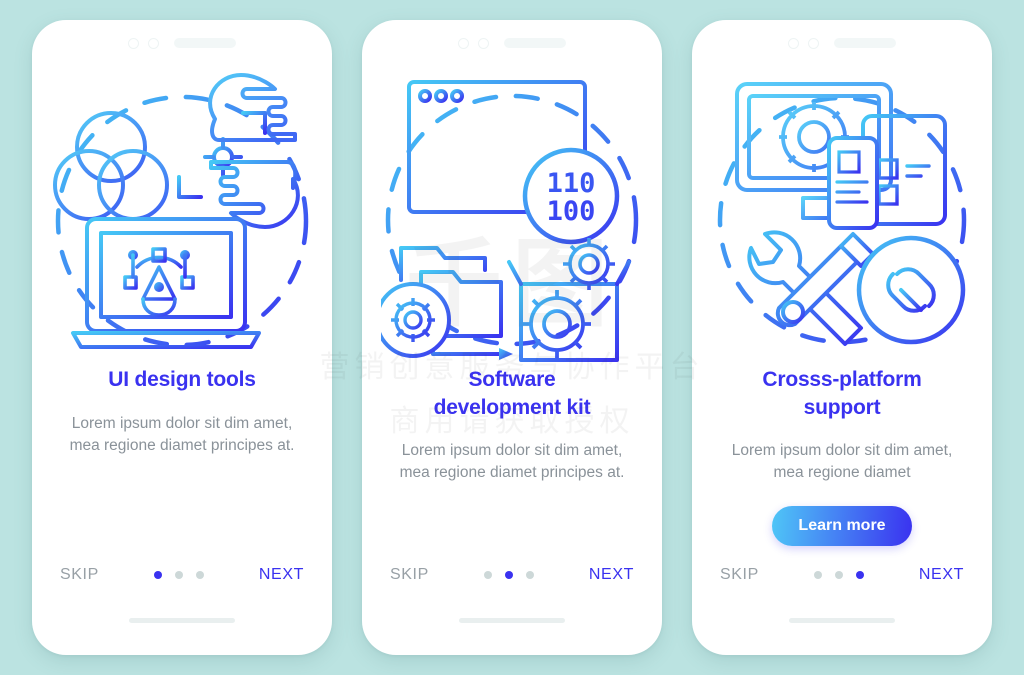 This screenshot has height=675, width=1024. Describe the element at coordinates (842, 526) in the screenshot. I see `learn-more-button: Learn more` at that location.